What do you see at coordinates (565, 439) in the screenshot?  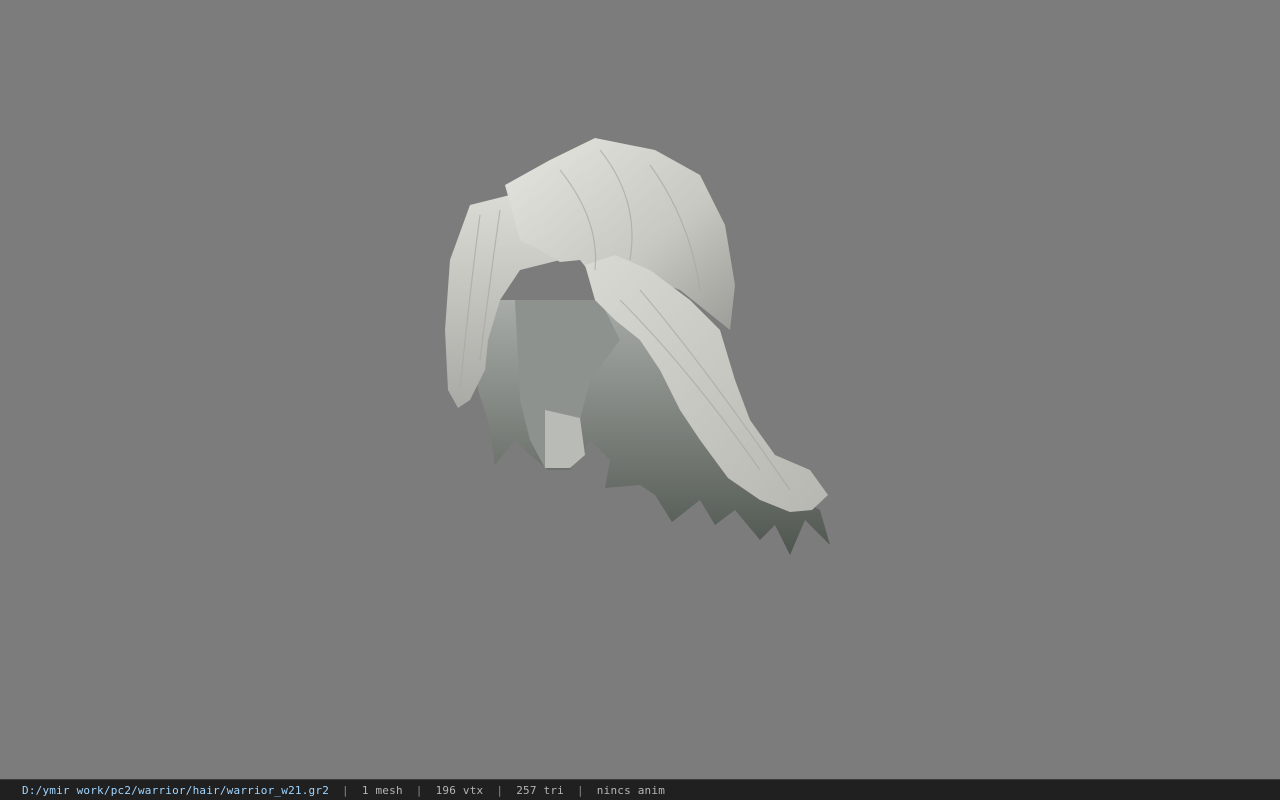 I see `hair-lock-center` at bounding box center [565, 439].